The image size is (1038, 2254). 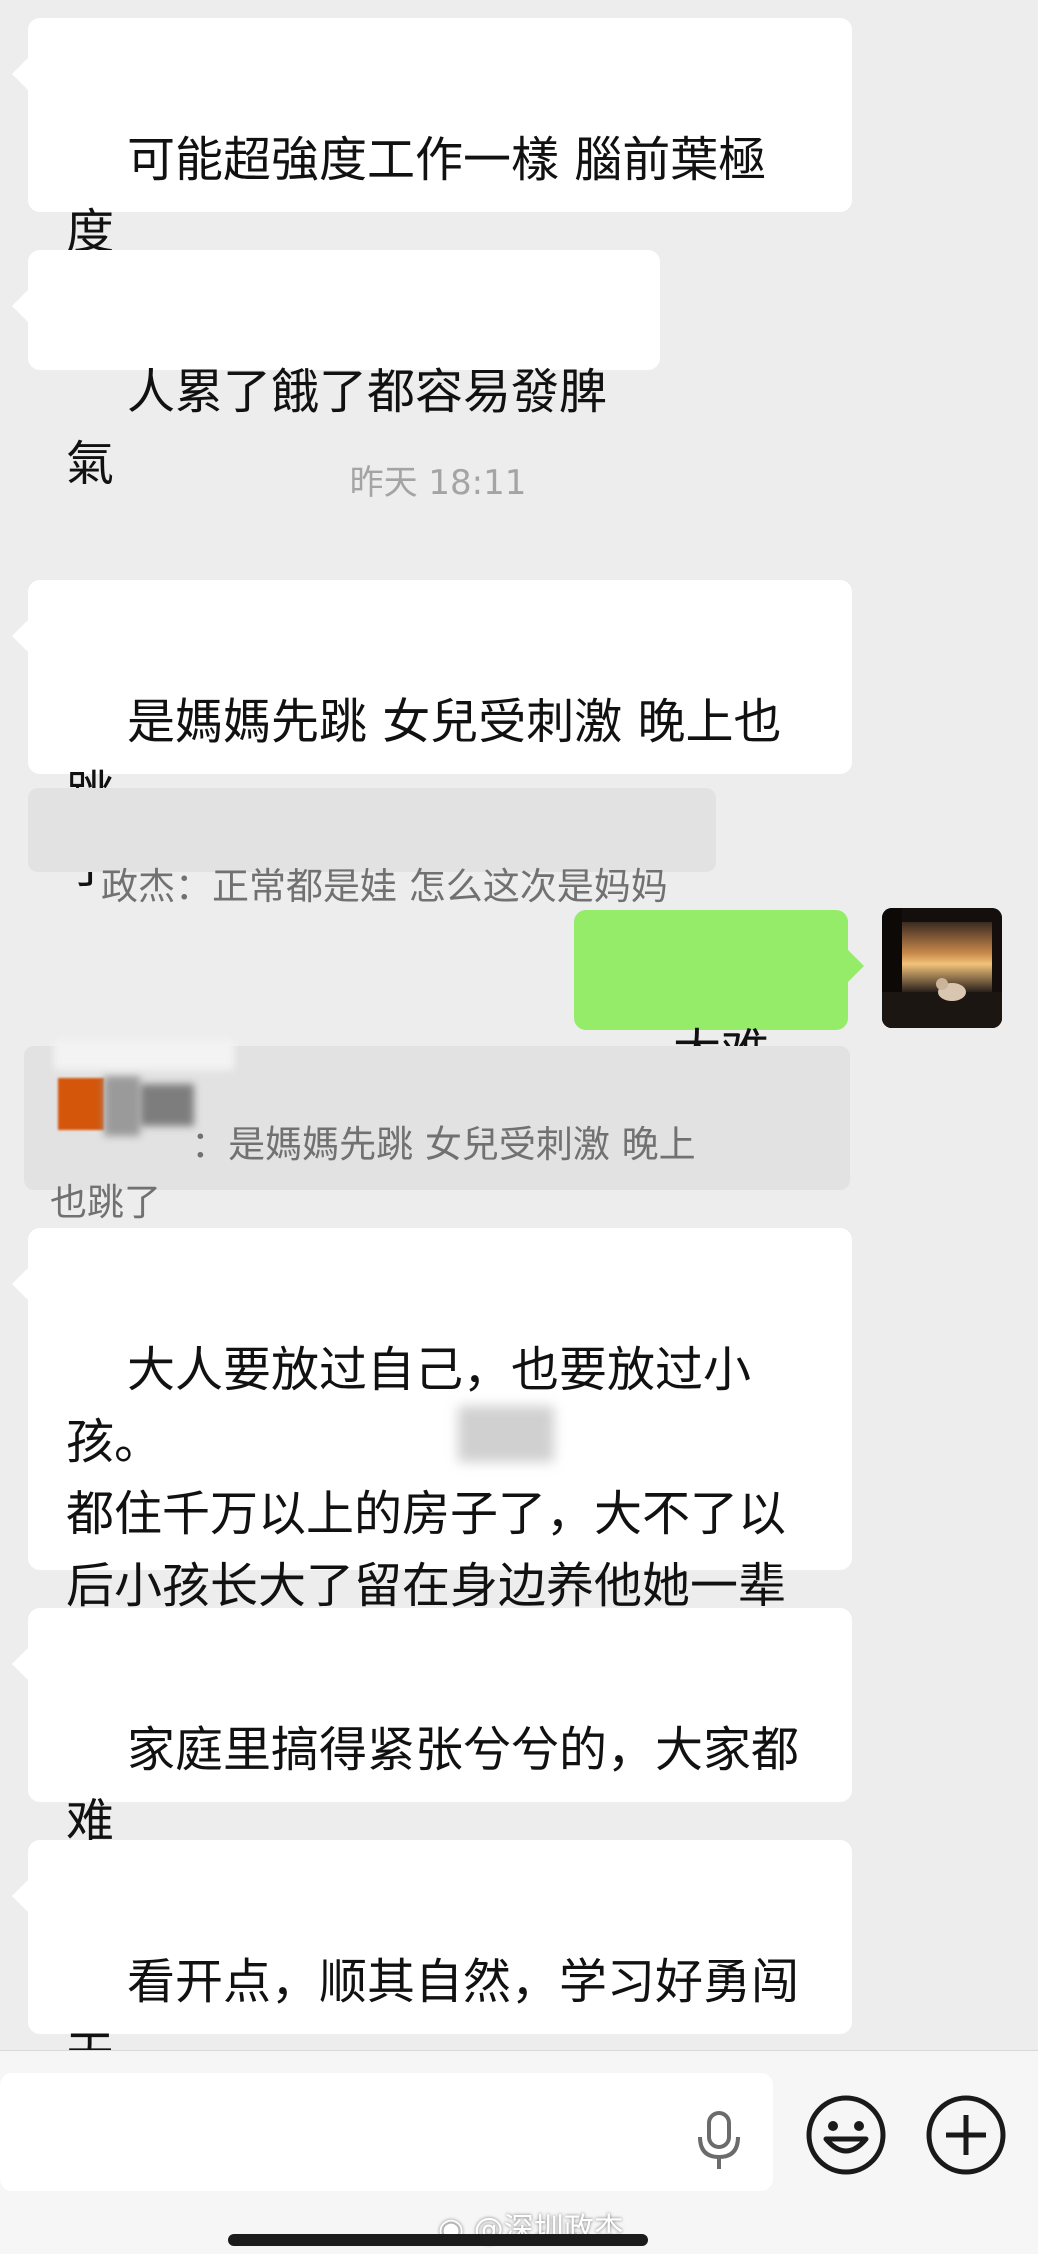 What do you see at coordinates (506, 1434) in the screenshot?
I see `redaction-blur` at bounding box center [506, 1434].